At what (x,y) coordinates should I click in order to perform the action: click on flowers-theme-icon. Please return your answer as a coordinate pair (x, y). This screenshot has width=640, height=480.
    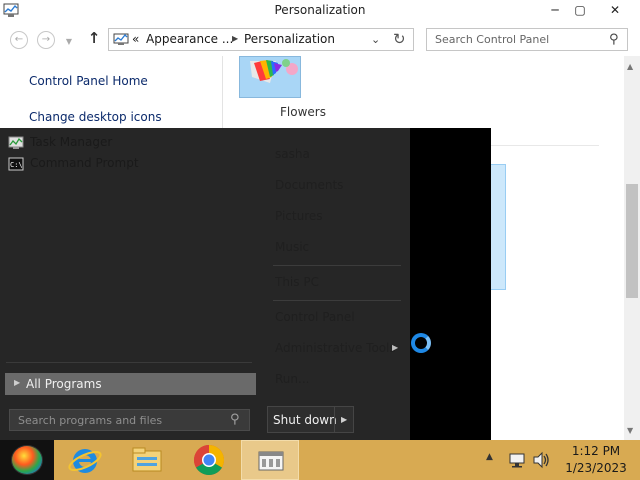
    Looking at the image, I should click on (270, 77).